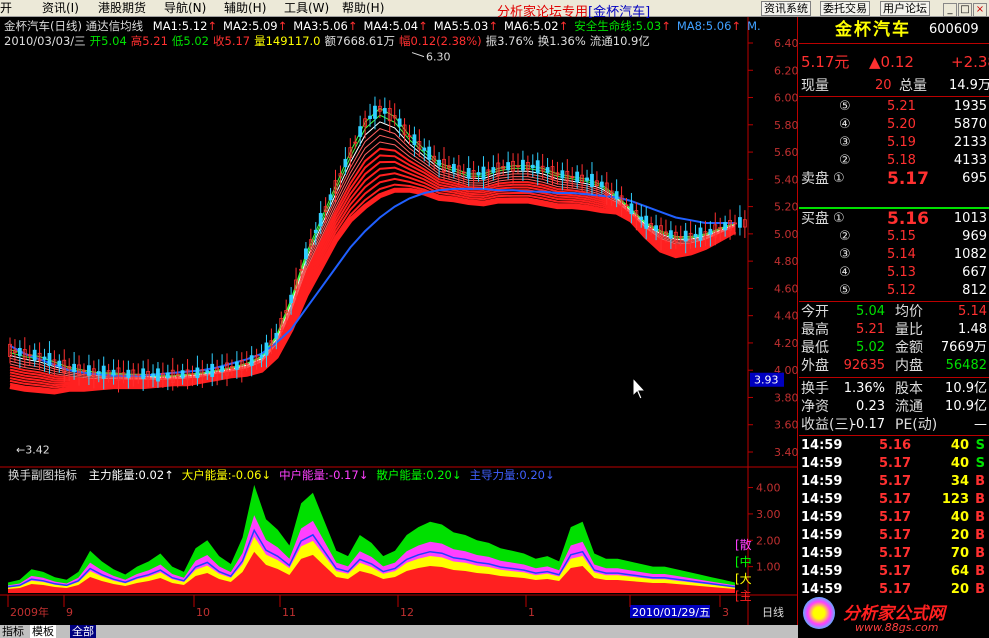  Describe the element at coordinates (970, 106) in the screenshot. I see `sell-volume: 1935` at that location.